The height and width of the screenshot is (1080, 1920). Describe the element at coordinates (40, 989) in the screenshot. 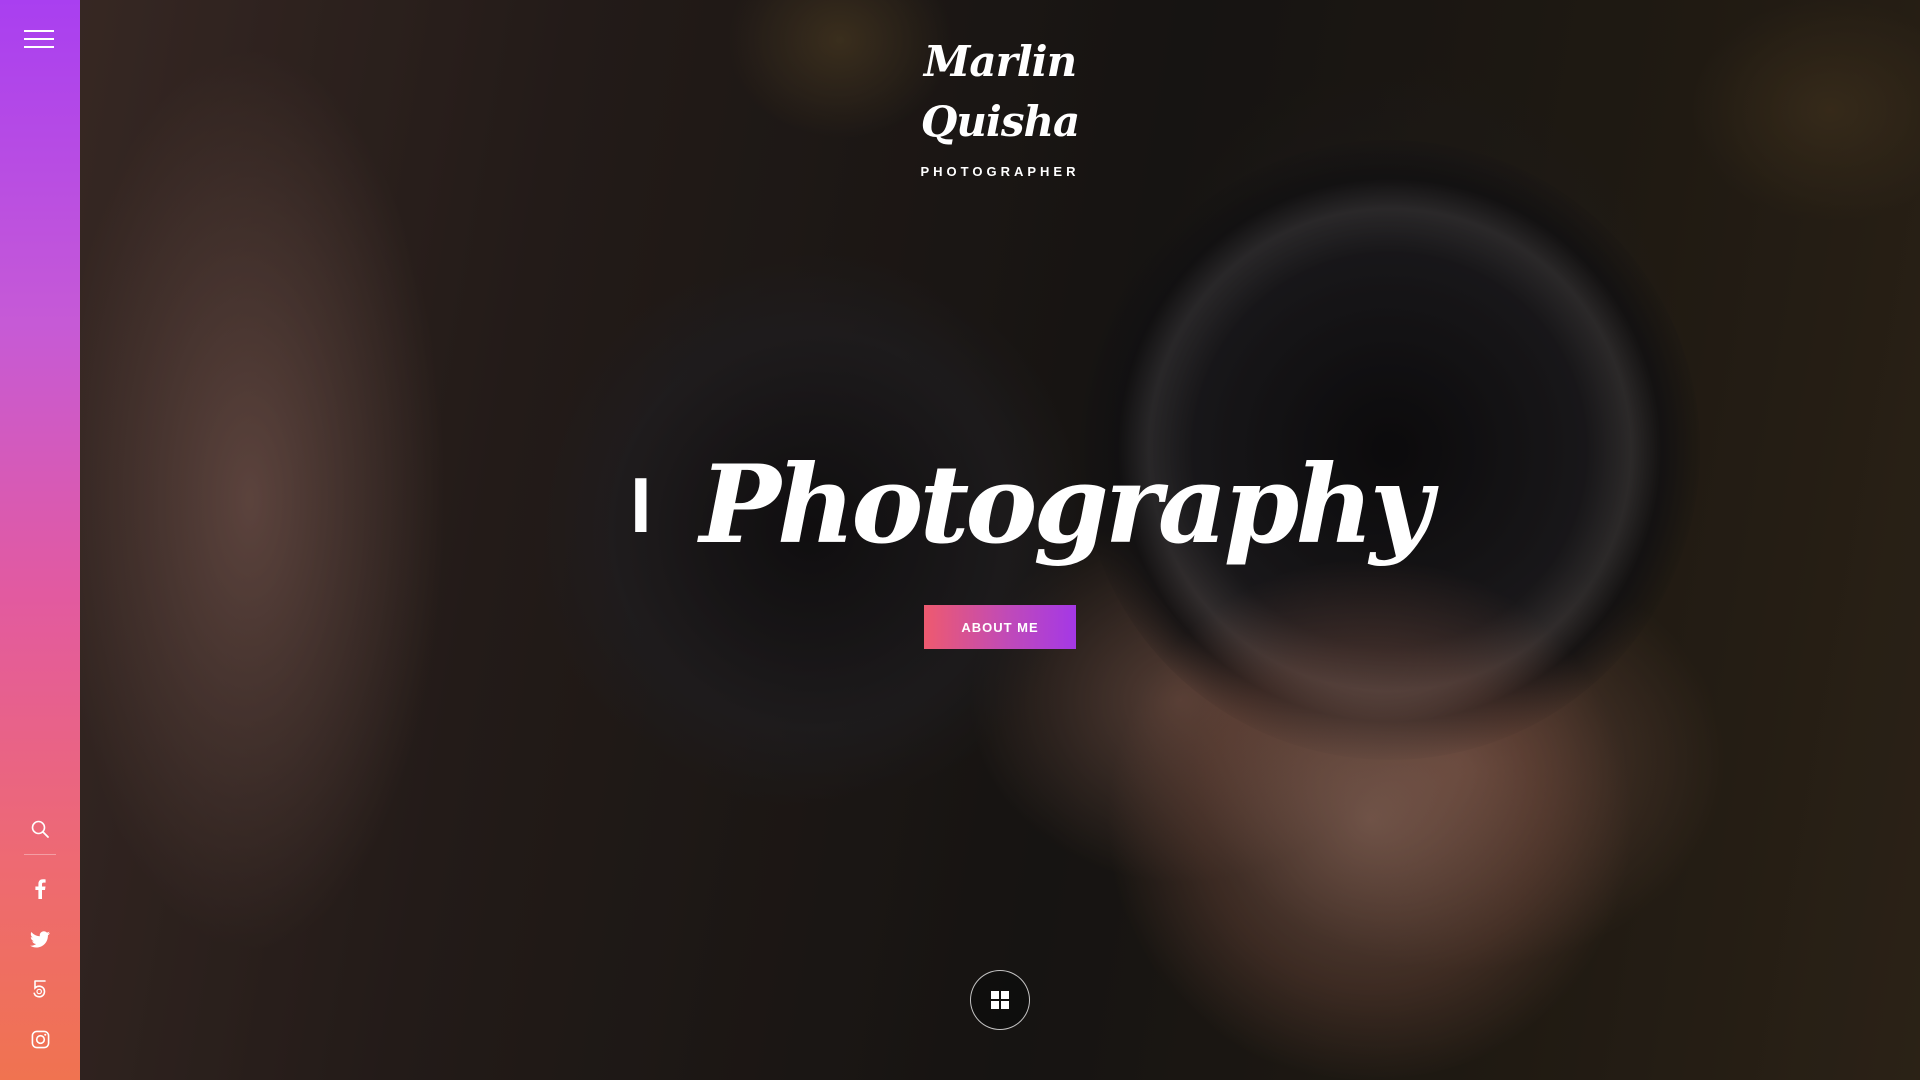

I see `500px-icon` at that location.